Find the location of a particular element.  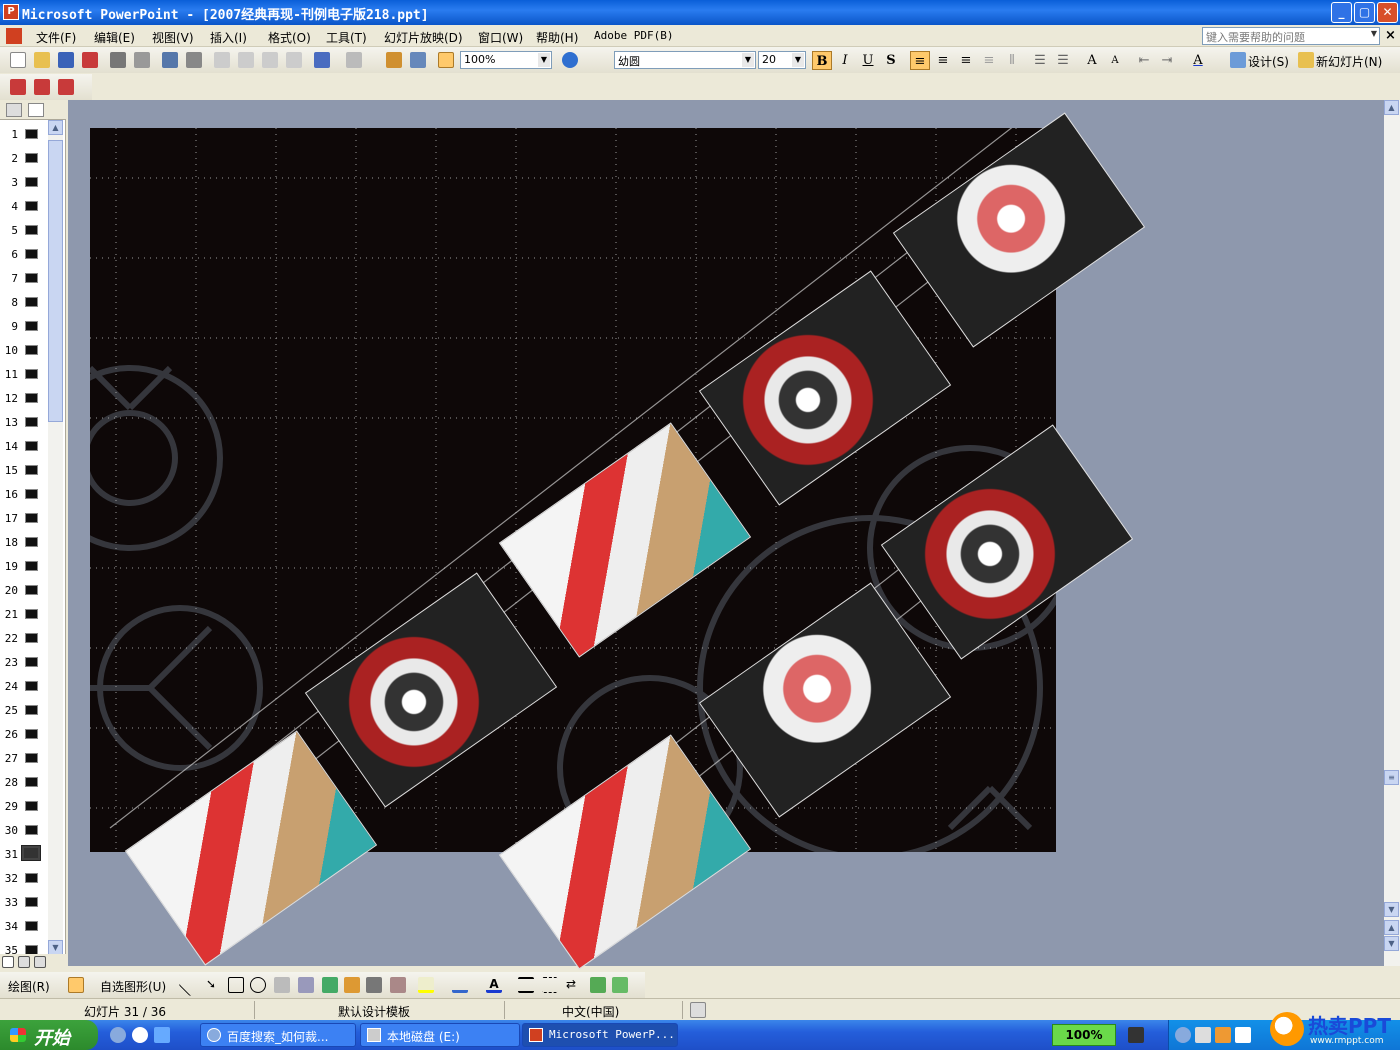

fill-color-icon is located at coordinates (426, 985).